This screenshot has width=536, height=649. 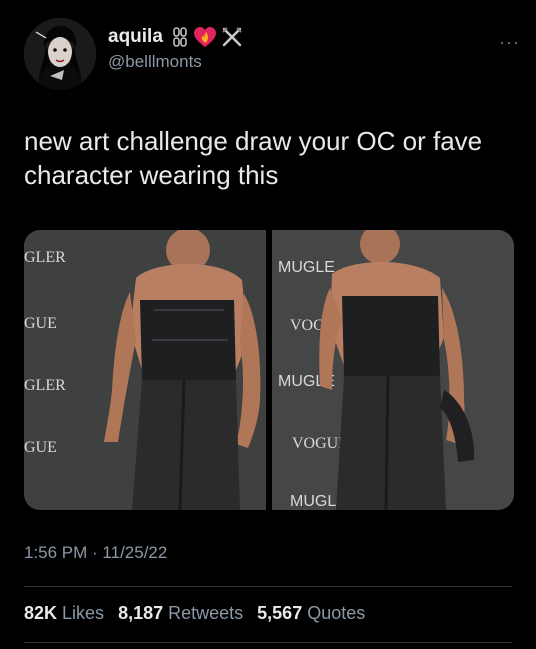 What do you see at coordinates (320, 443) in the screenshot?
I see `backdrop-text: VOGUE` at bounding box center [320, 443].